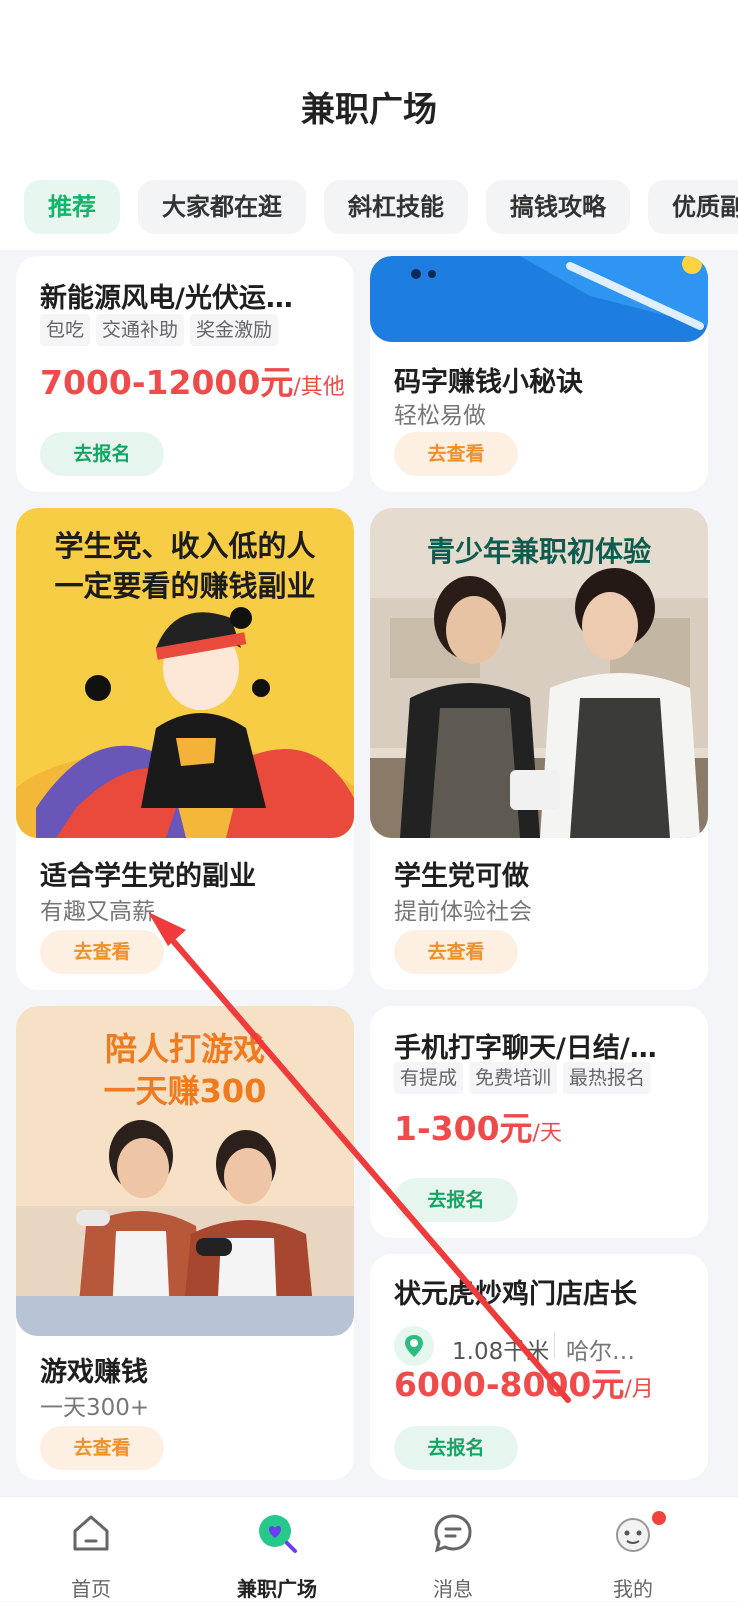 The height and width of the screenshot is (1602, 738). I want to click on nav-label: 首页, so click(91, 1589).